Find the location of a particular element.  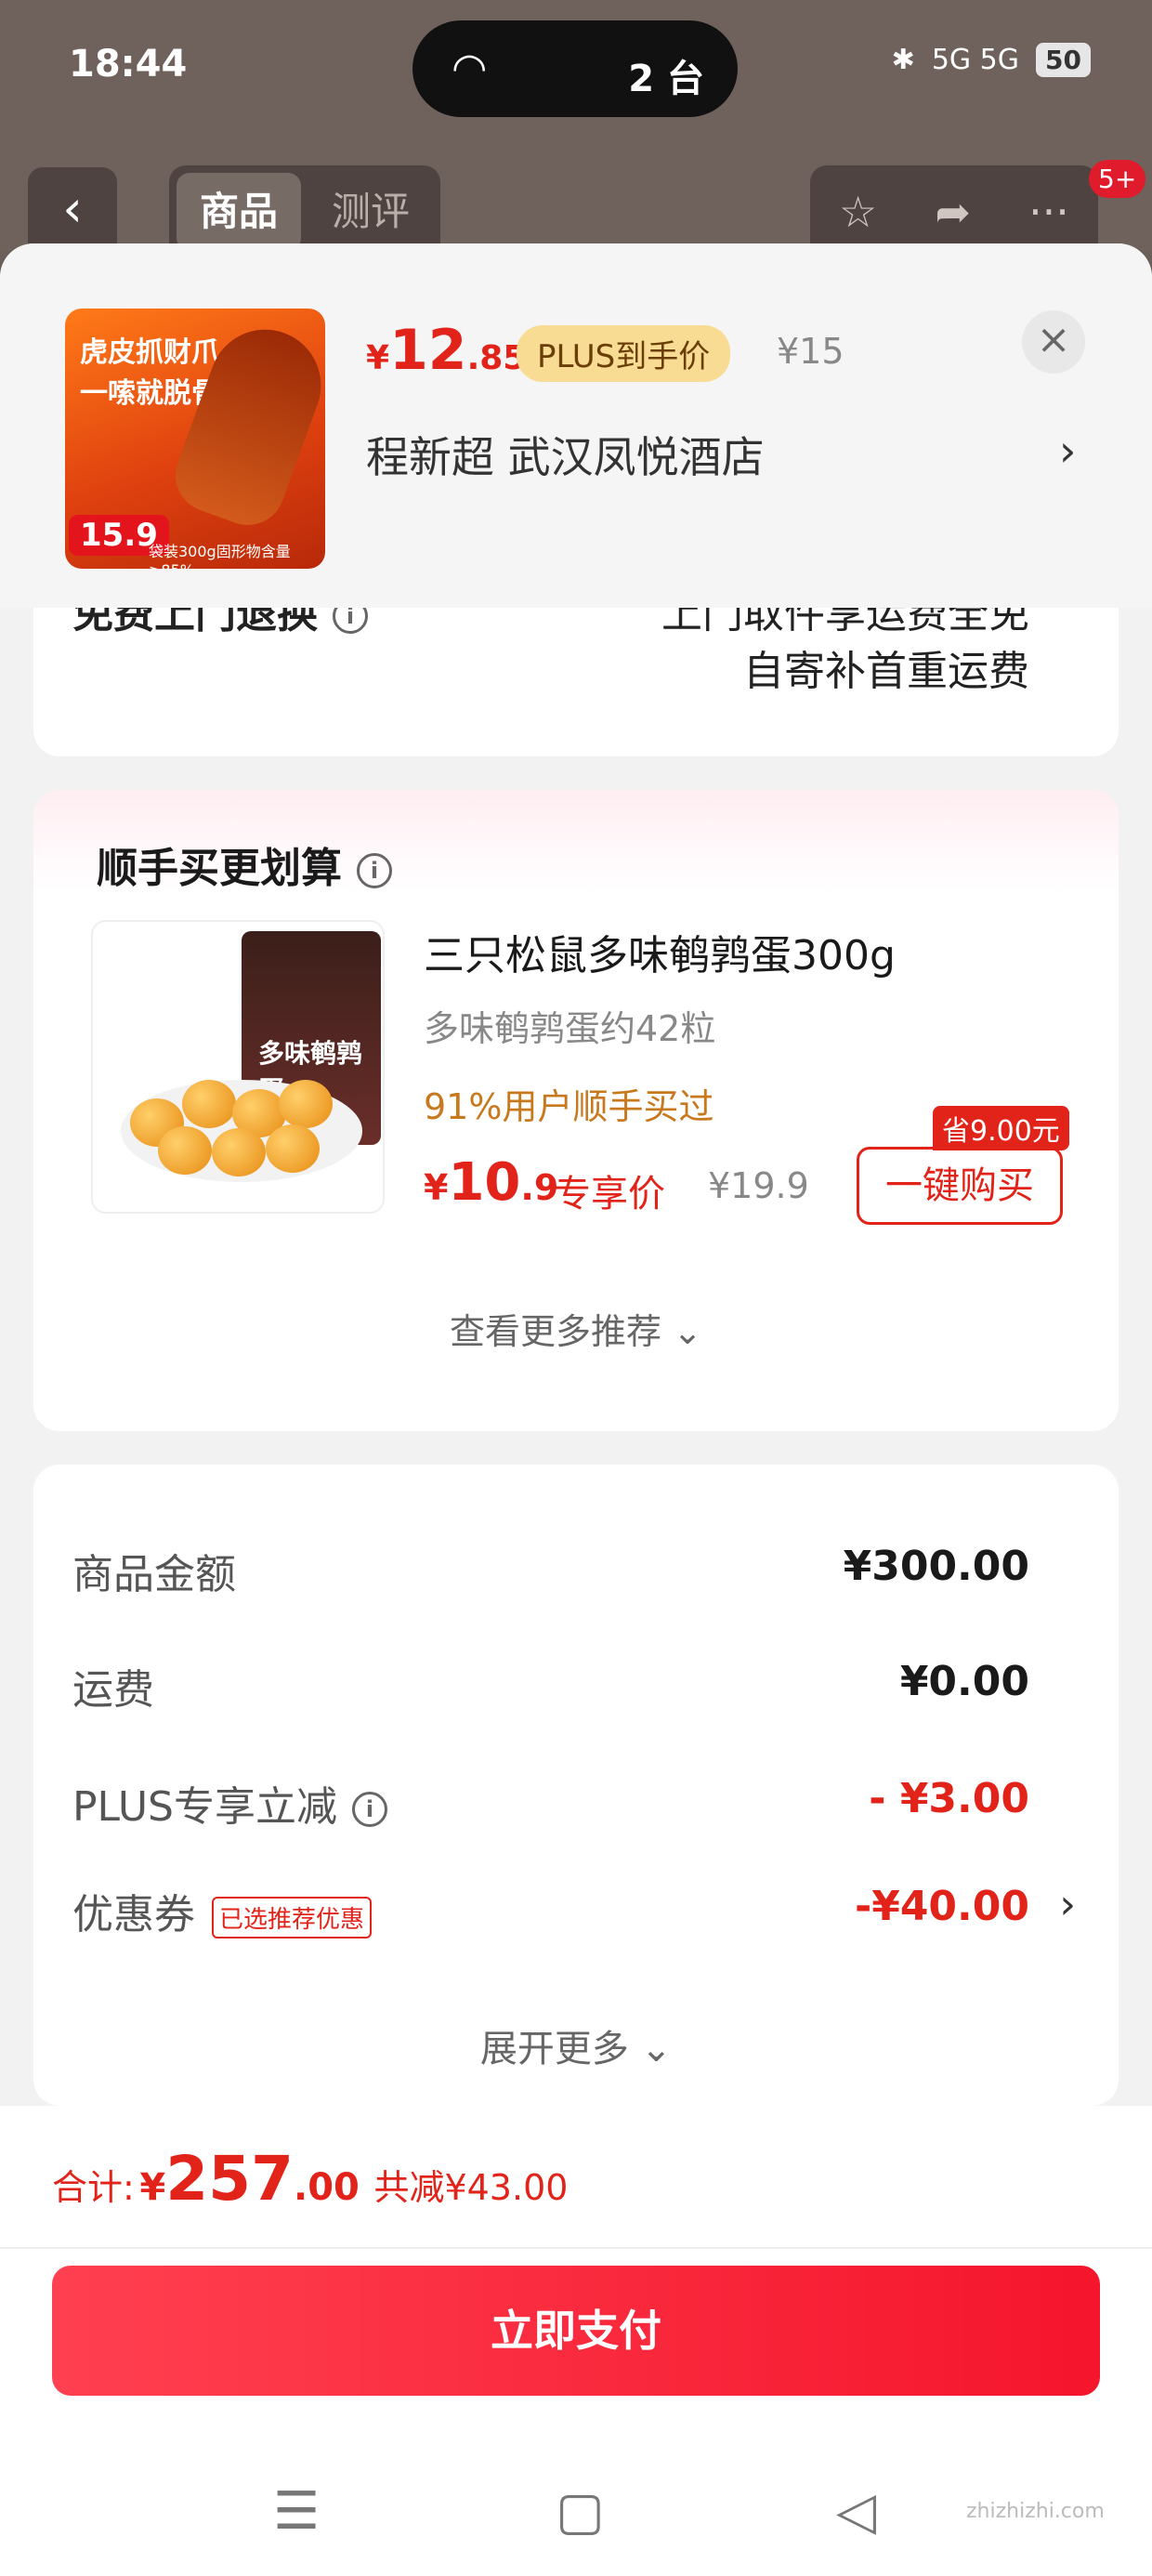

summary-label: 商品金额 is located at coordinates (154, 1574).